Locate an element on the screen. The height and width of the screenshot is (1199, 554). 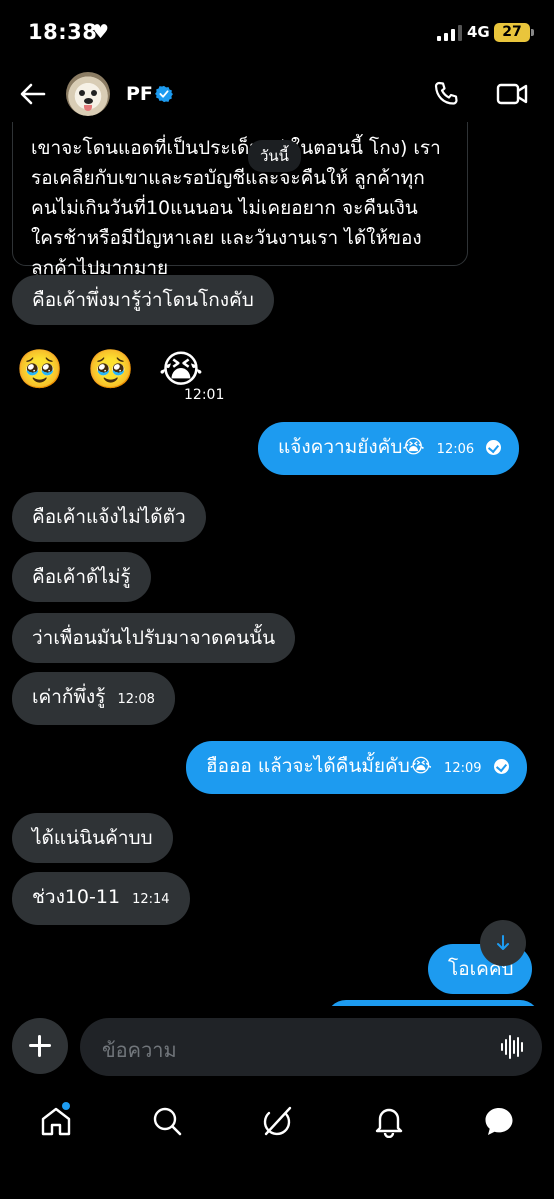
message-bubble-incoming: เค่าก้พึ่งรู้ 12:08 is located at coordinates (93, 698).